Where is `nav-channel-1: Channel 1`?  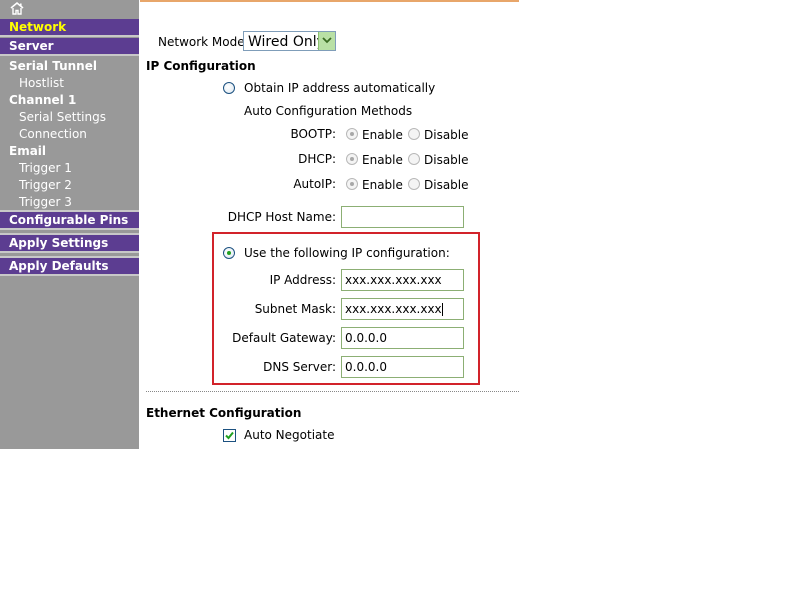 nav-channel-1: Channel 1 is located at coordinates (69, 100).